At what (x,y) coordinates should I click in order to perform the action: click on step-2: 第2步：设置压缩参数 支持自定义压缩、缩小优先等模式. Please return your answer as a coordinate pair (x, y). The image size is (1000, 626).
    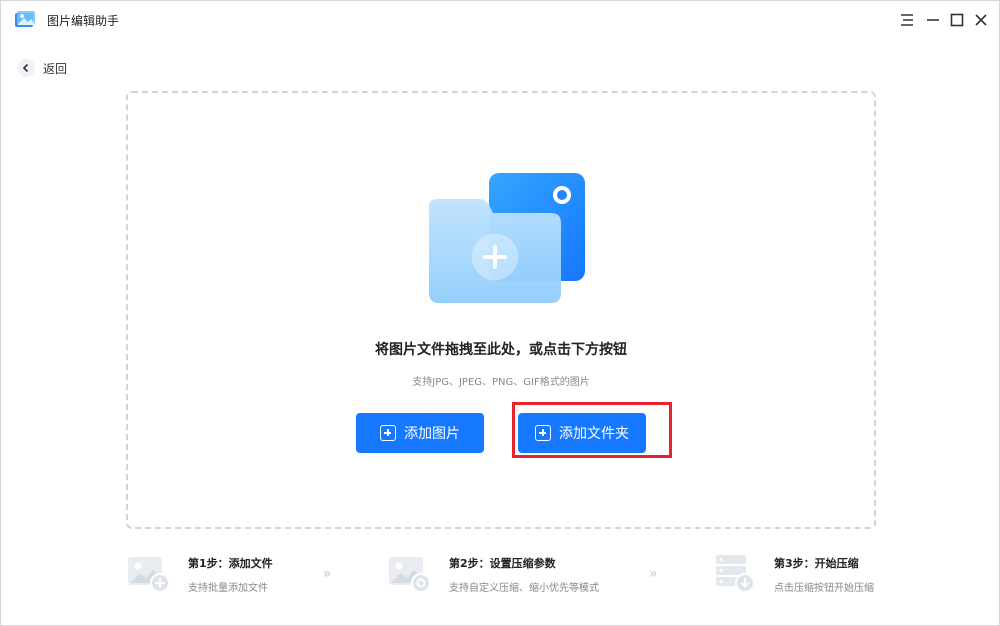
    Looking at the image, I should click on (507, 574).